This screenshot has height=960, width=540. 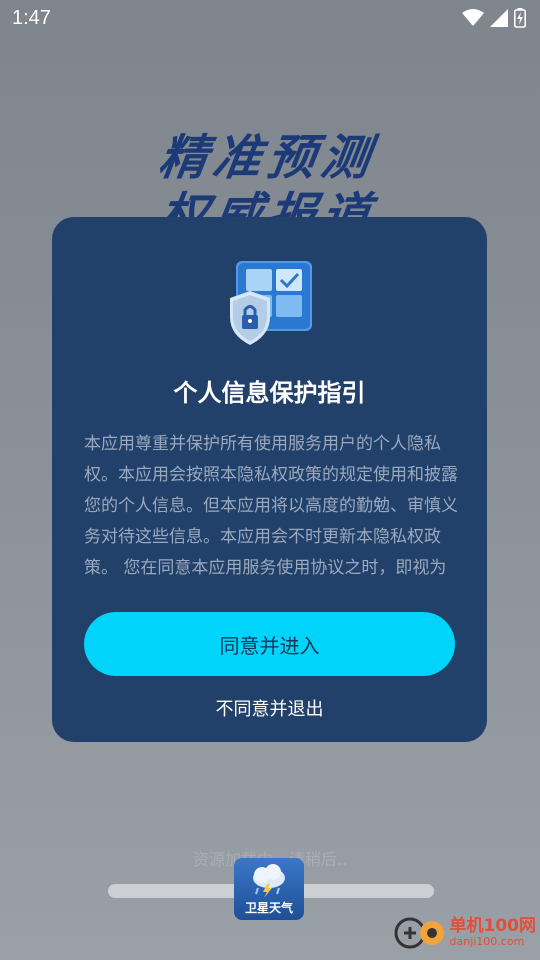 What do you see at coordinates (473, 17) in the screenshot?
I see `wifi-icon` at bounding box center [473, 17].